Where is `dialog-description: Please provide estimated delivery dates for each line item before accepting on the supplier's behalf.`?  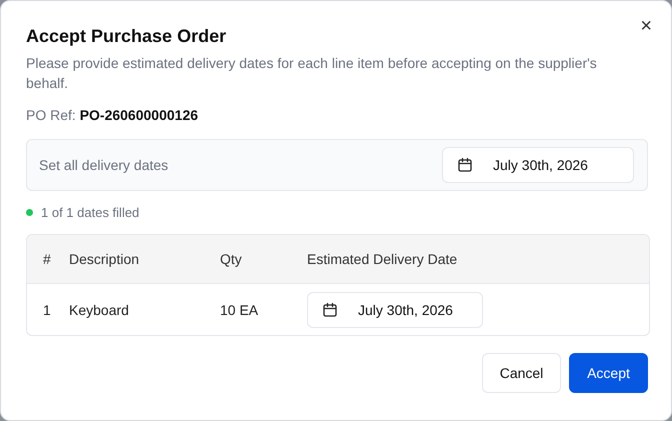
dialog-description: Please provide estimated delivery dates for each line item before accepting on the supplier's behalf. is located at coordinates (312, 73).